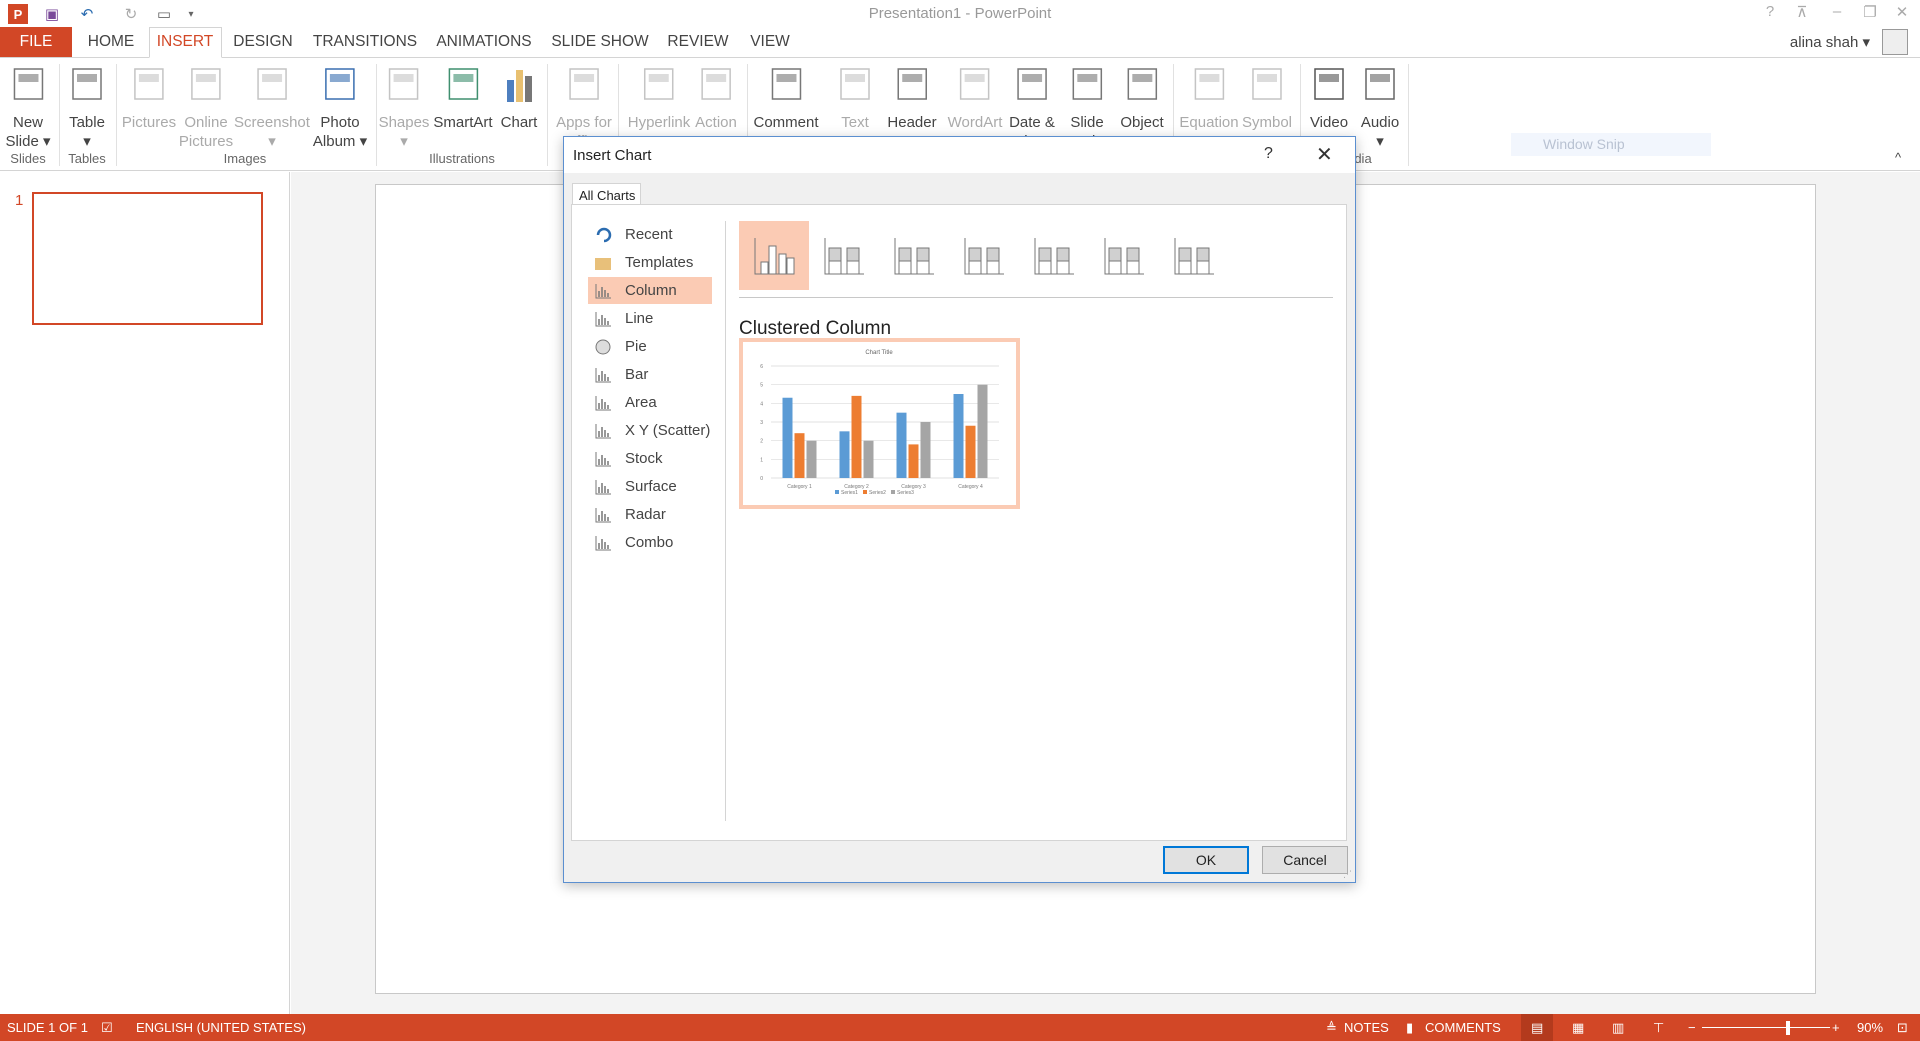 The width and height of the screenshot is (1920, 1041). I want to click on tab-all-charts: All Charts, so click(606, 194).